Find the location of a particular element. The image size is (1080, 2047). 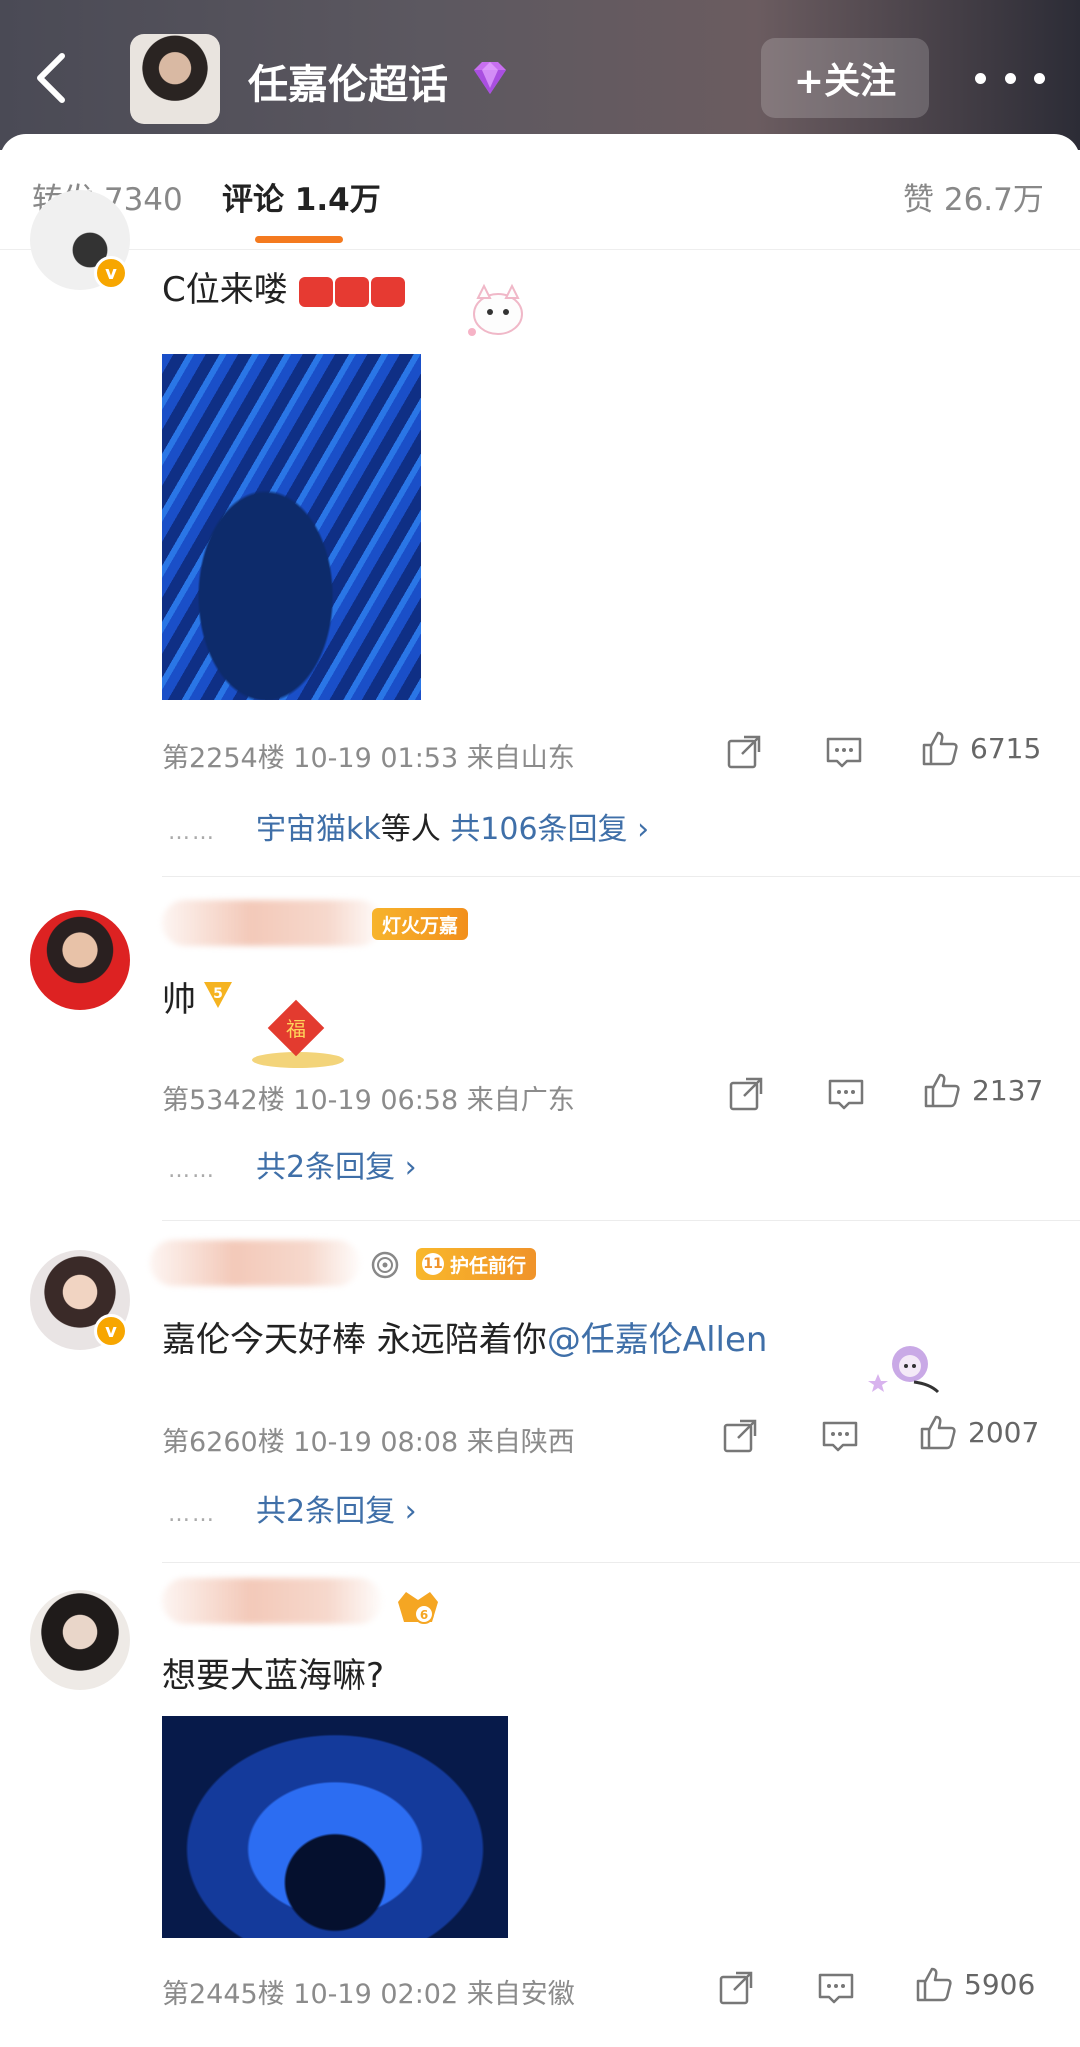

chevron-left-icon is located at coordinates (51, 78).